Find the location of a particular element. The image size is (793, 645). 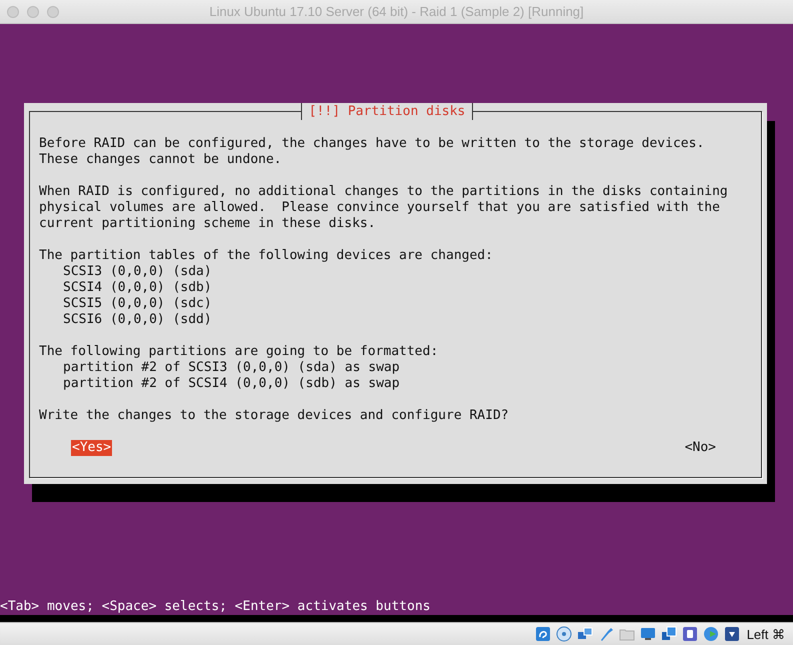

cd-icon is located at coordinates (564, 634).